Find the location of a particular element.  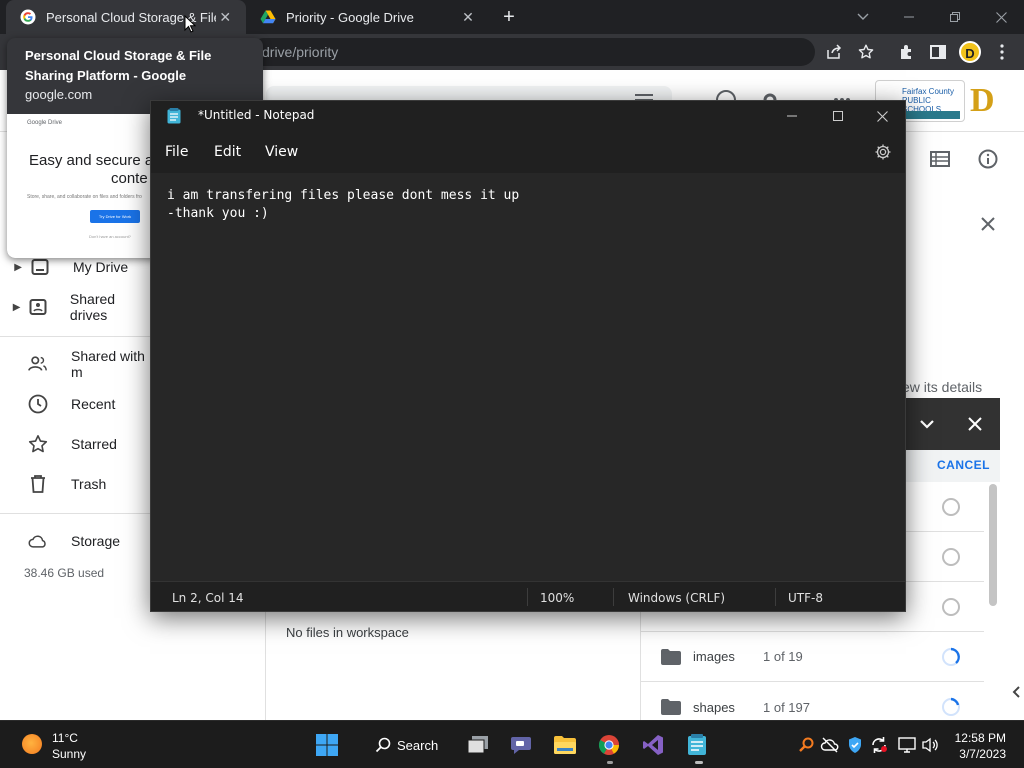

notepad-titlebar: *Untitled - Notepad is located at coordinates (528, 116).